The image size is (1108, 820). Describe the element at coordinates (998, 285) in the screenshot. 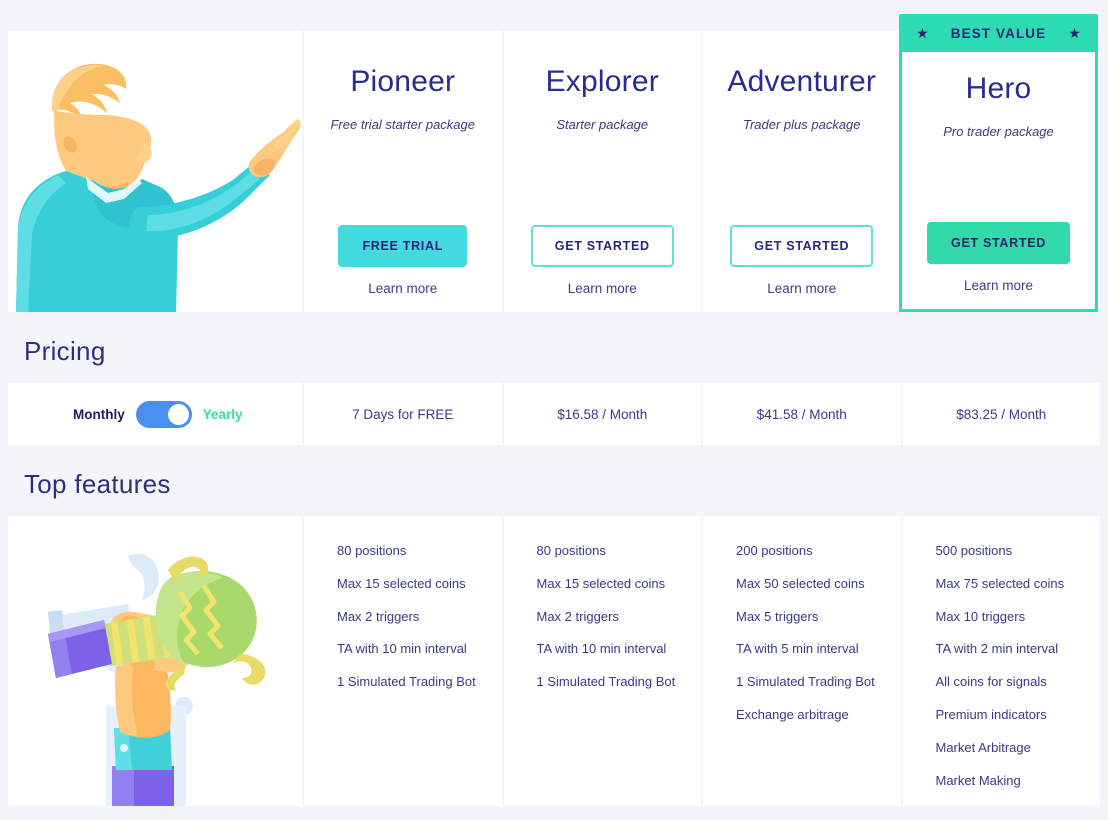

I see `learn-more-link-hero: Learn more` at that location.